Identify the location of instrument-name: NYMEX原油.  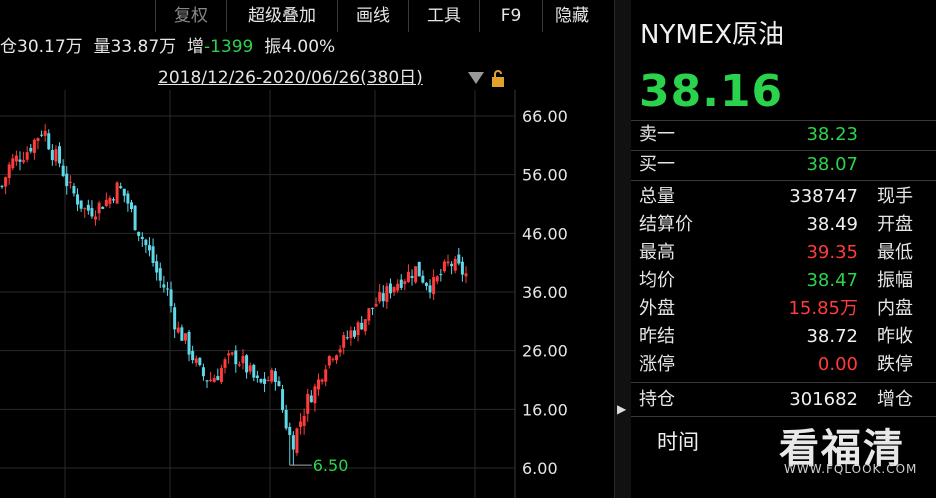
(712, 35).